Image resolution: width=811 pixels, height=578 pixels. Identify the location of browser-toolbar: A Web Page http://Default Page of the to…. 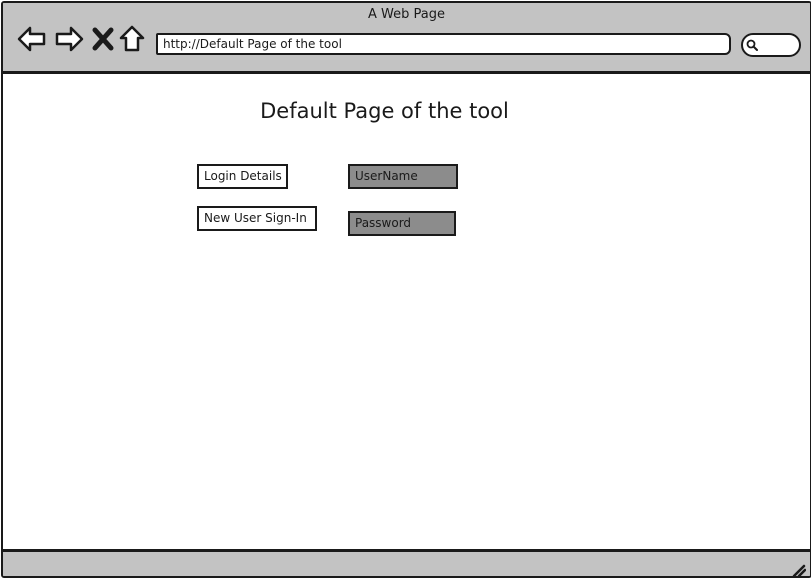
(406, 38).